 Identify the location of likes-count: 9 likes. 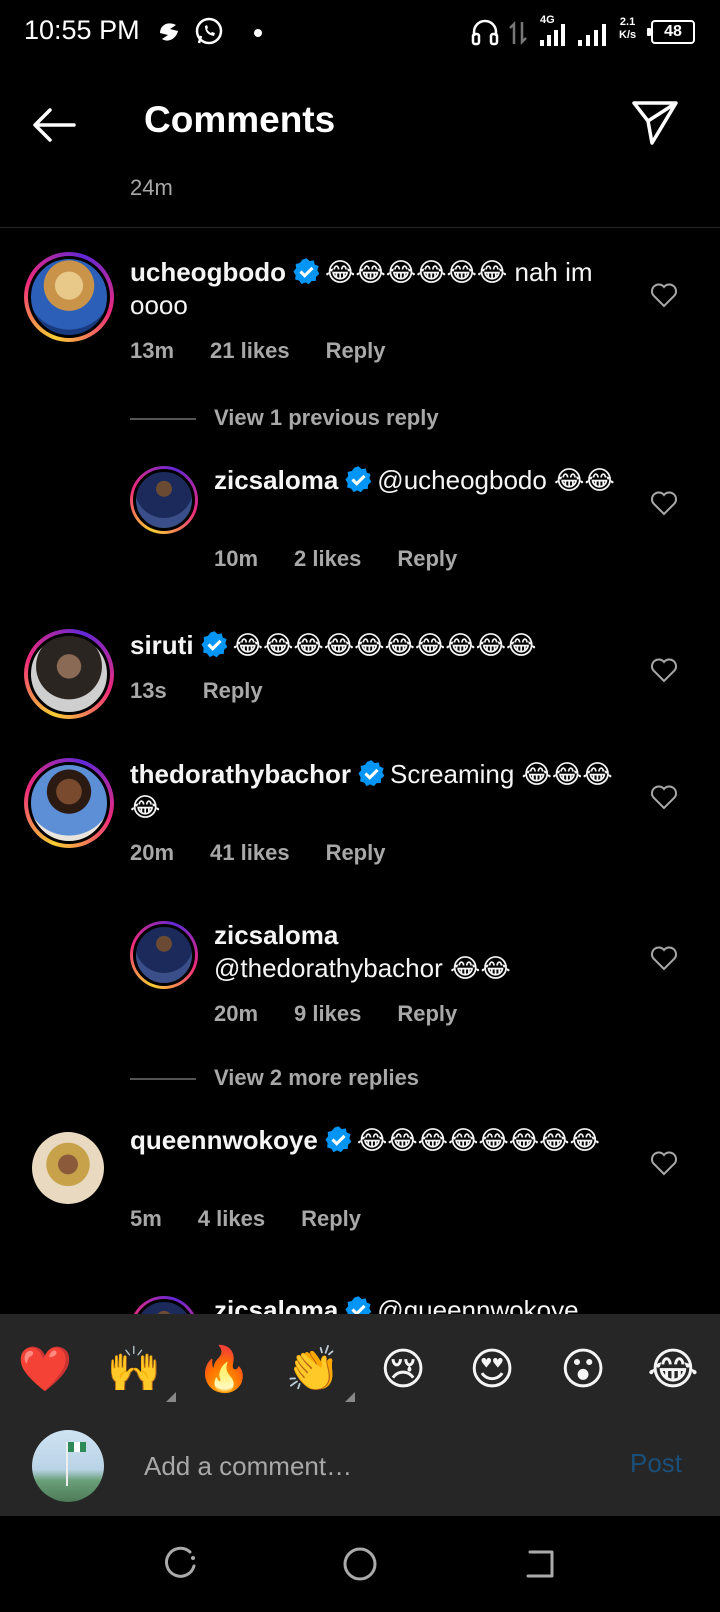
(327, 1013).